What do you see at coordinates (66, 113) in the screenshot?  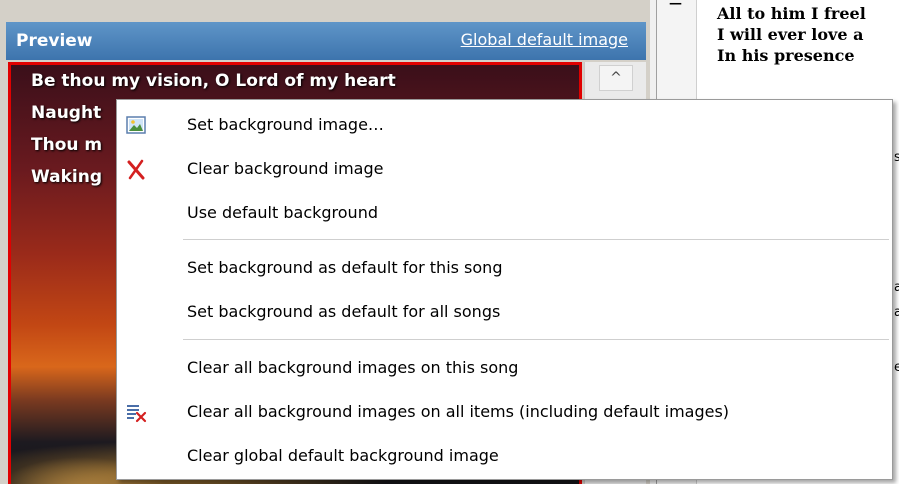 I see `lyric-line-2: Naught` at bounding box center [66, 113].